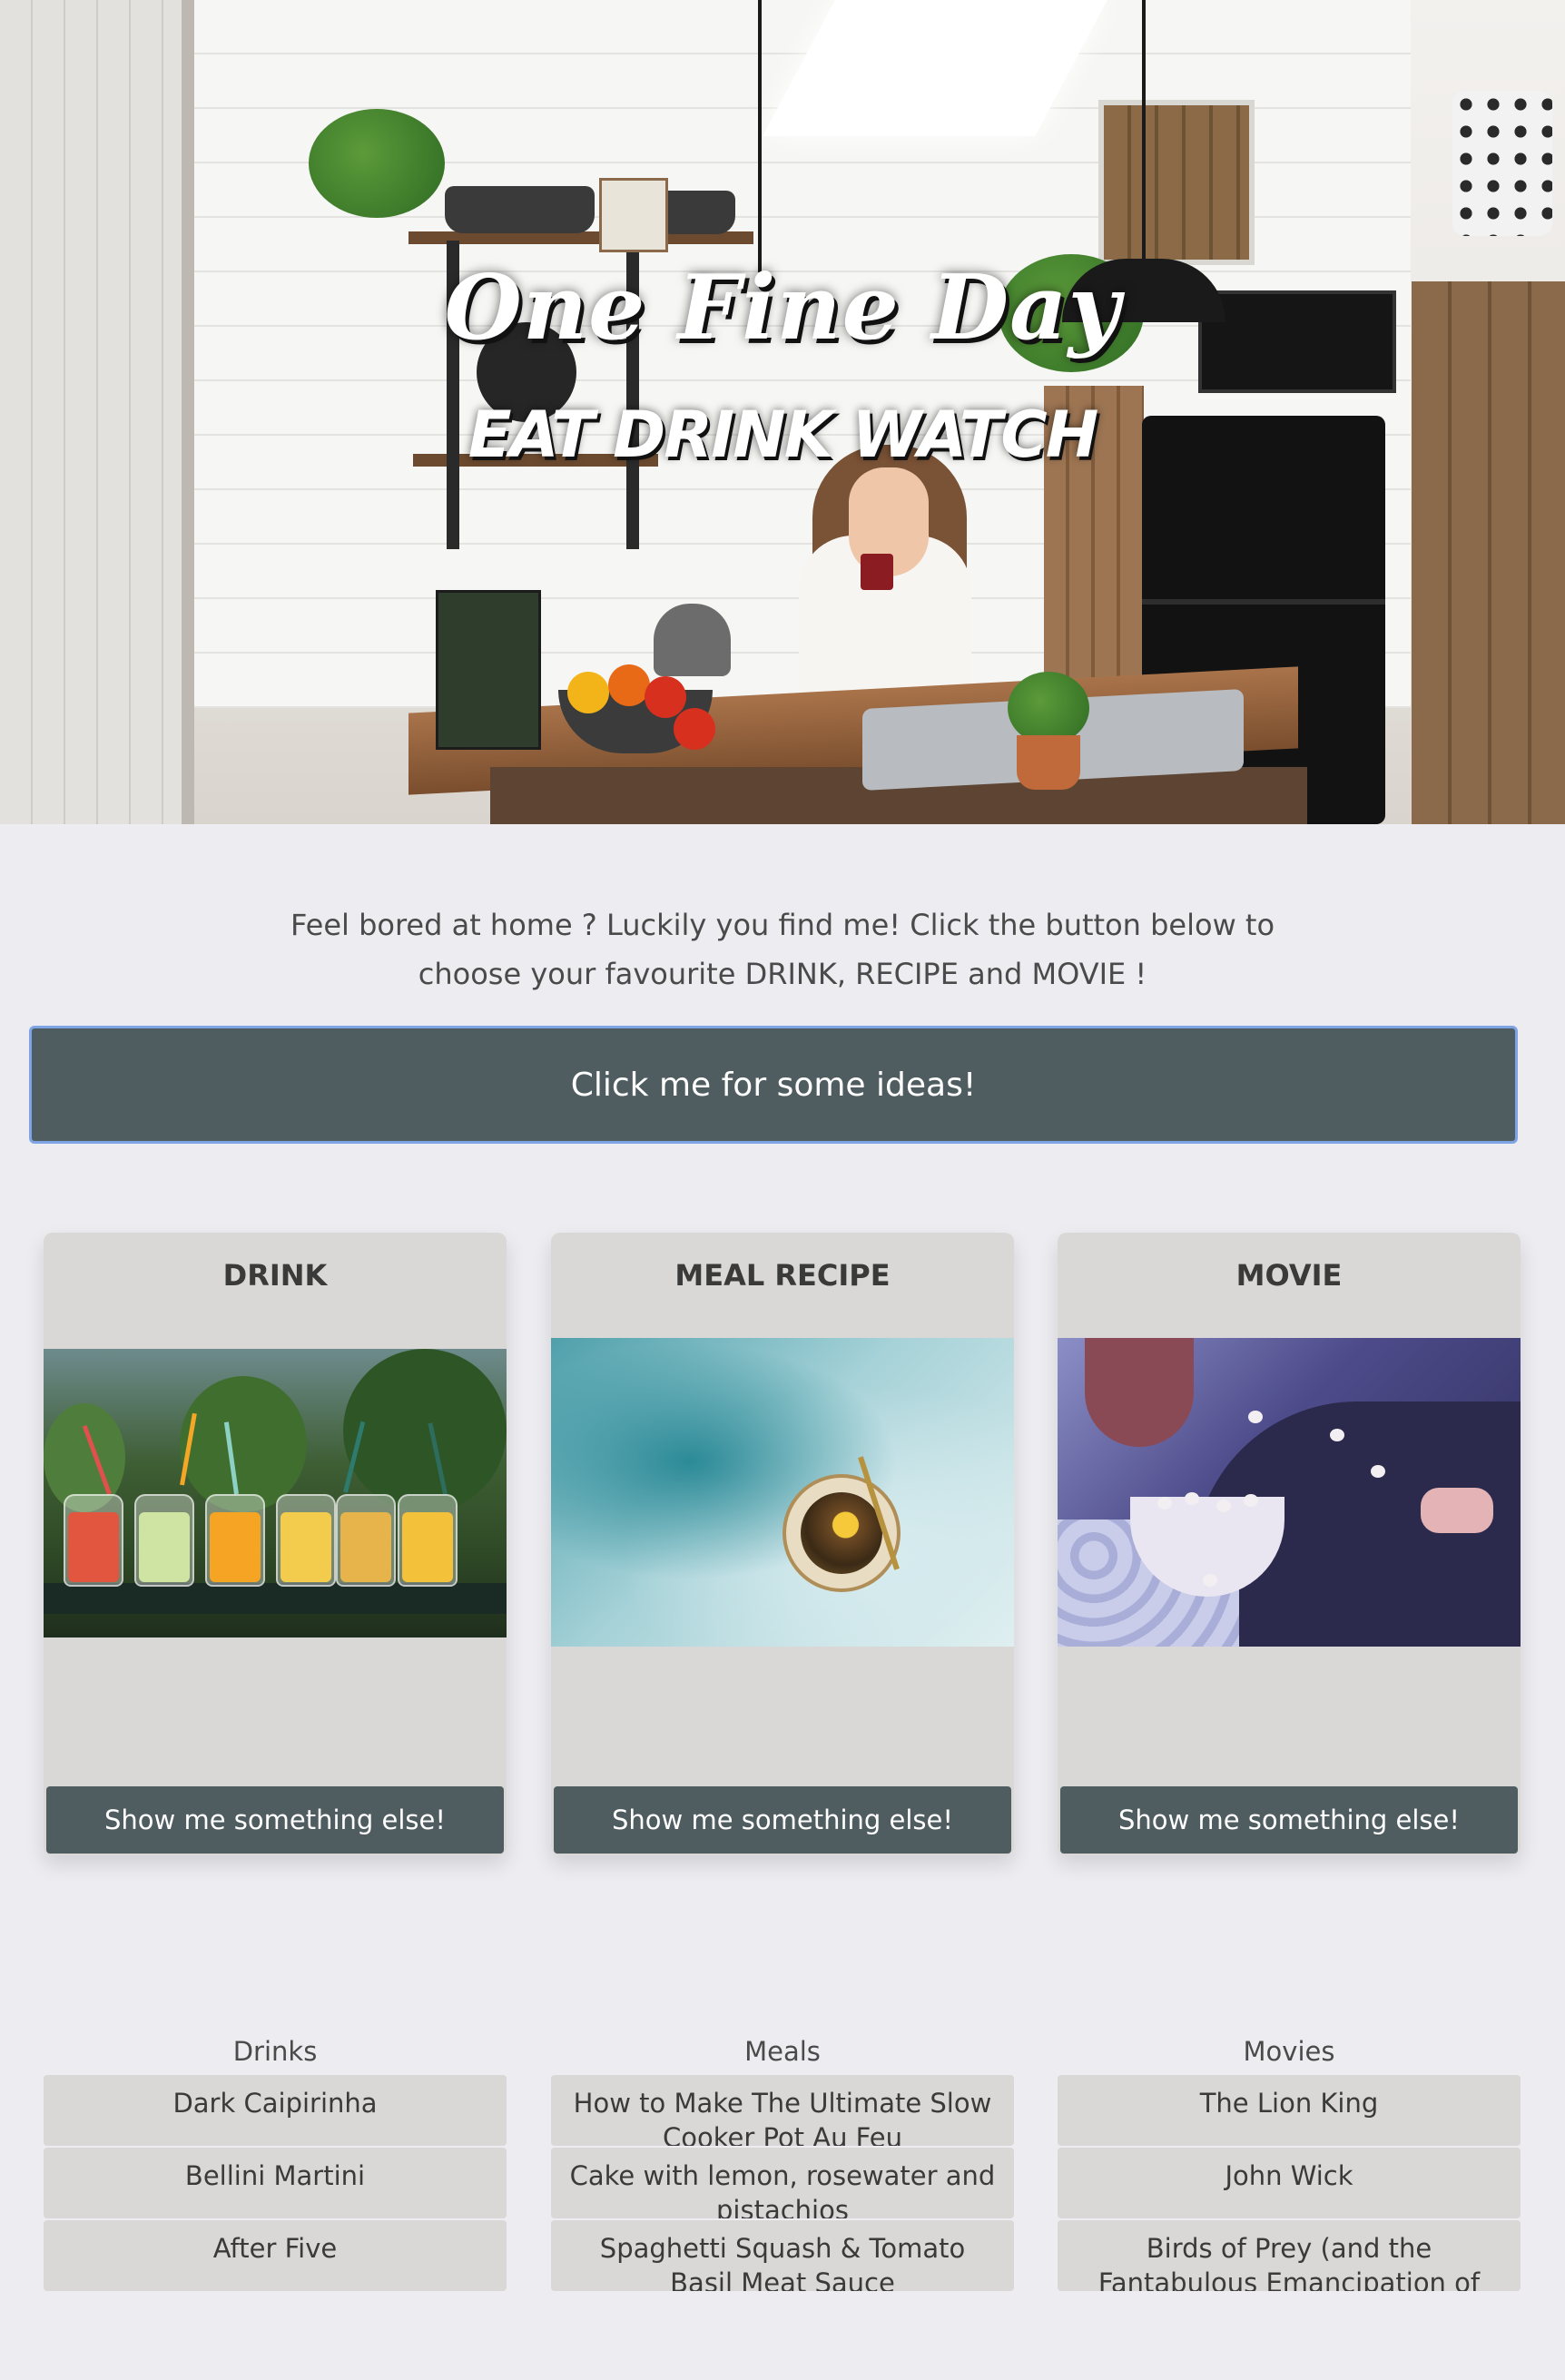  I want to click on drink-image, so click(275, 1493).